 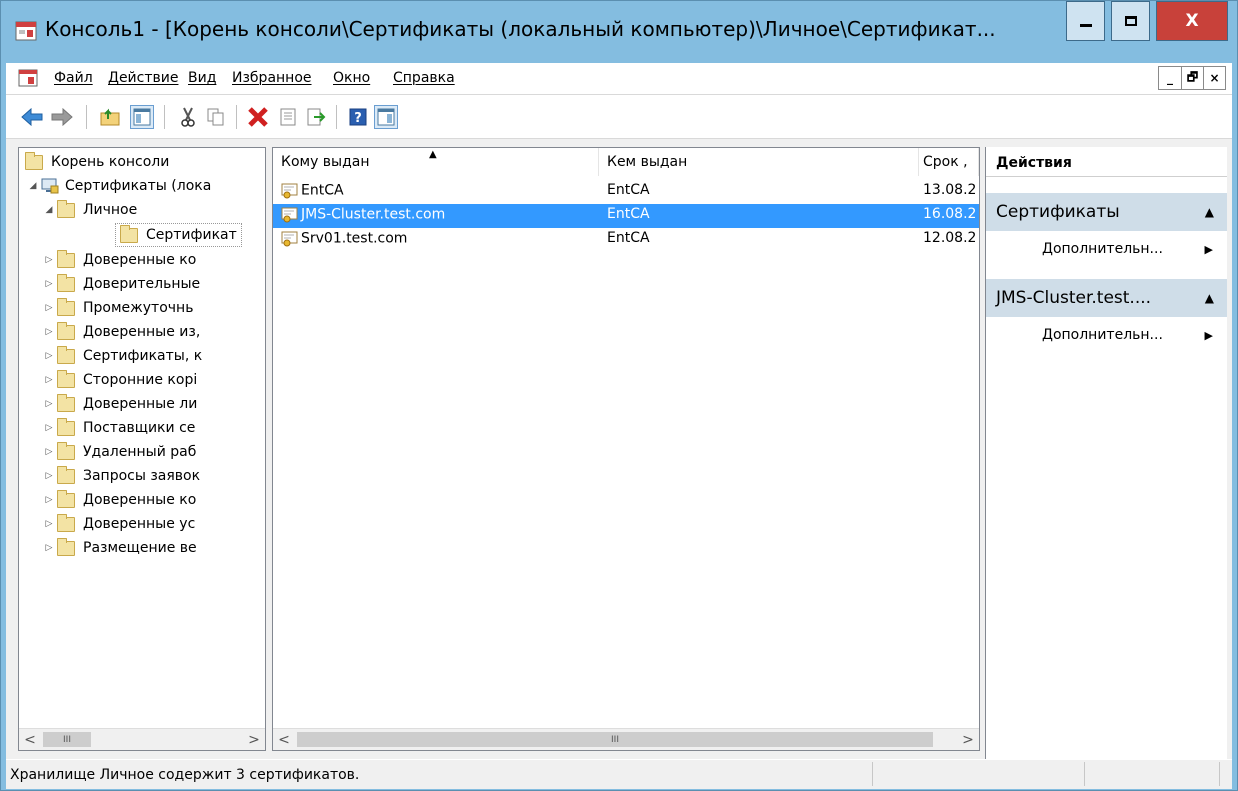 What do you see at coordinates (358, 117) in the screenshot?
I see `help-icon: ?` at bounding box center [358, 117].